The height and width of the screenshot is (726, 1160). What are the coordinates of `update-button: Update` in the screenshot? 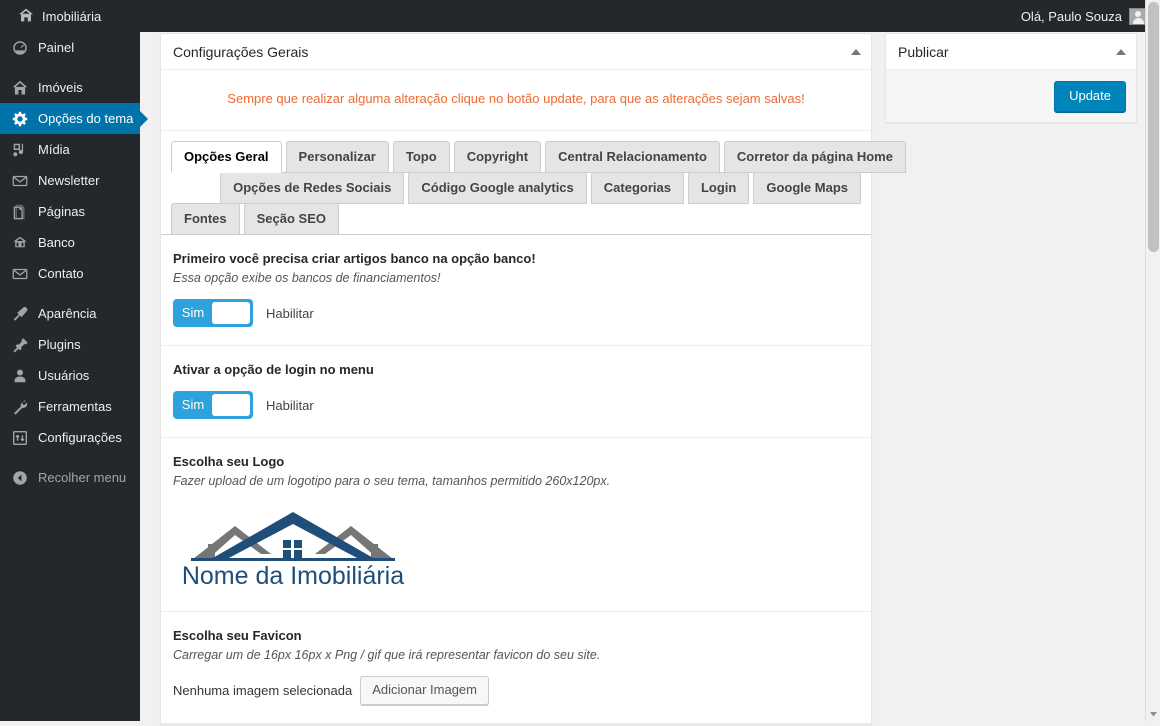 It's located at (1090, 96).